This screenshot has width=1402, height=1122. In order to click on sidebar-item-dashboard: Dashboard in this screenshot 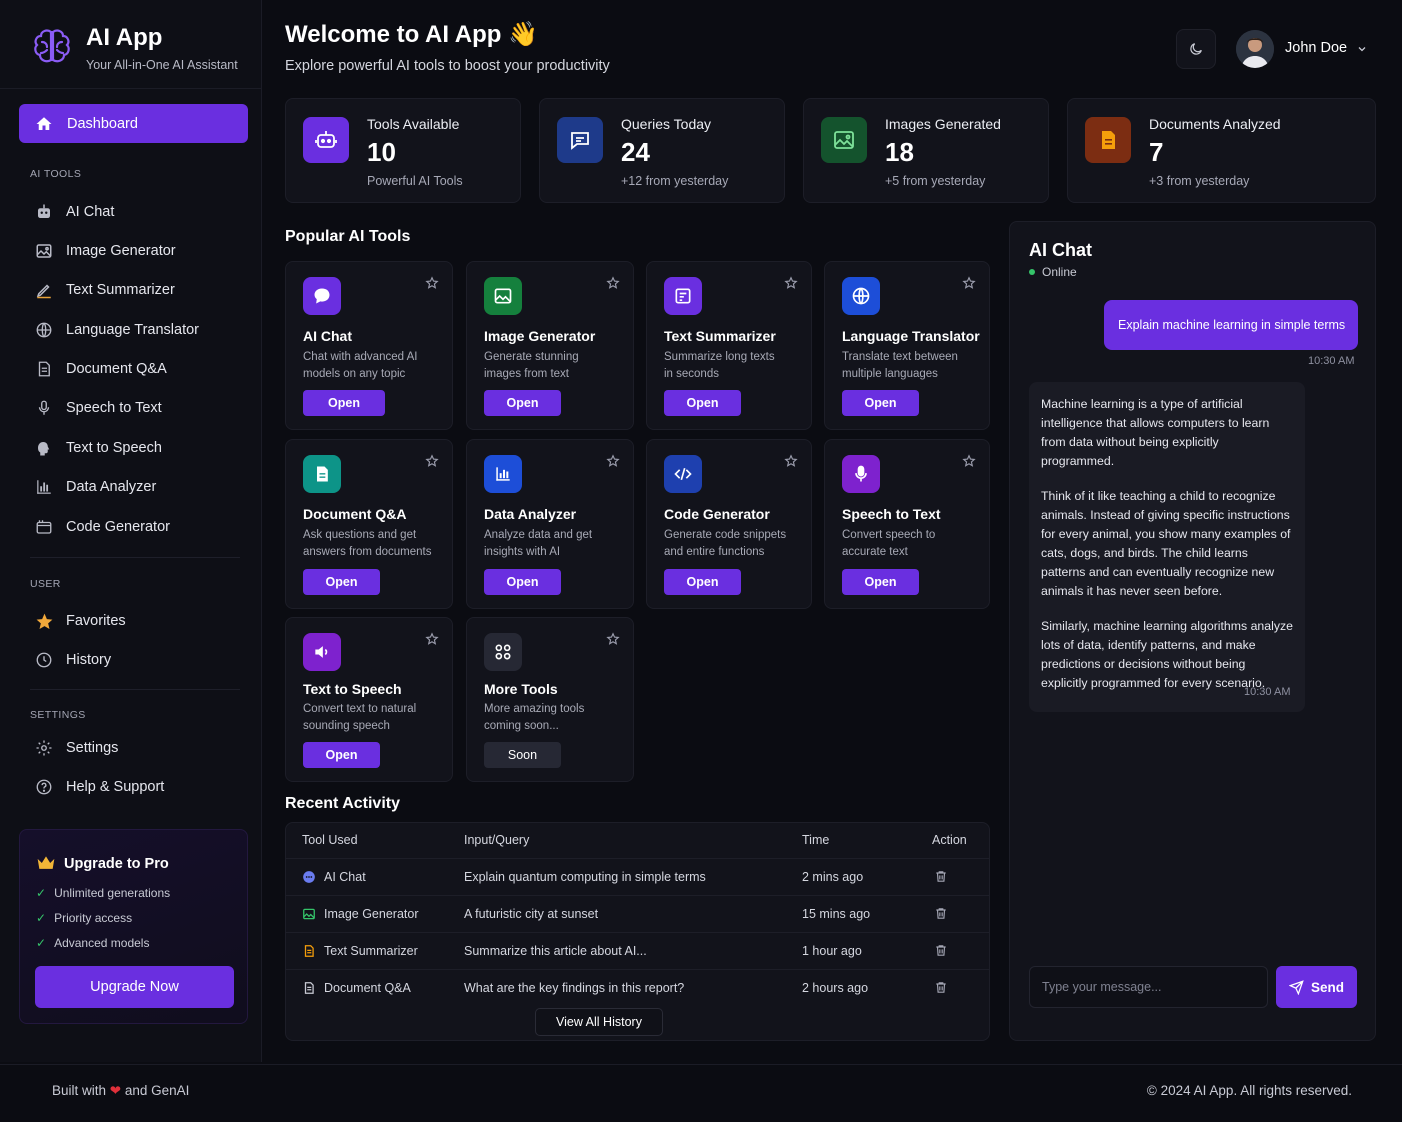, I will do `click(133, 123)`.